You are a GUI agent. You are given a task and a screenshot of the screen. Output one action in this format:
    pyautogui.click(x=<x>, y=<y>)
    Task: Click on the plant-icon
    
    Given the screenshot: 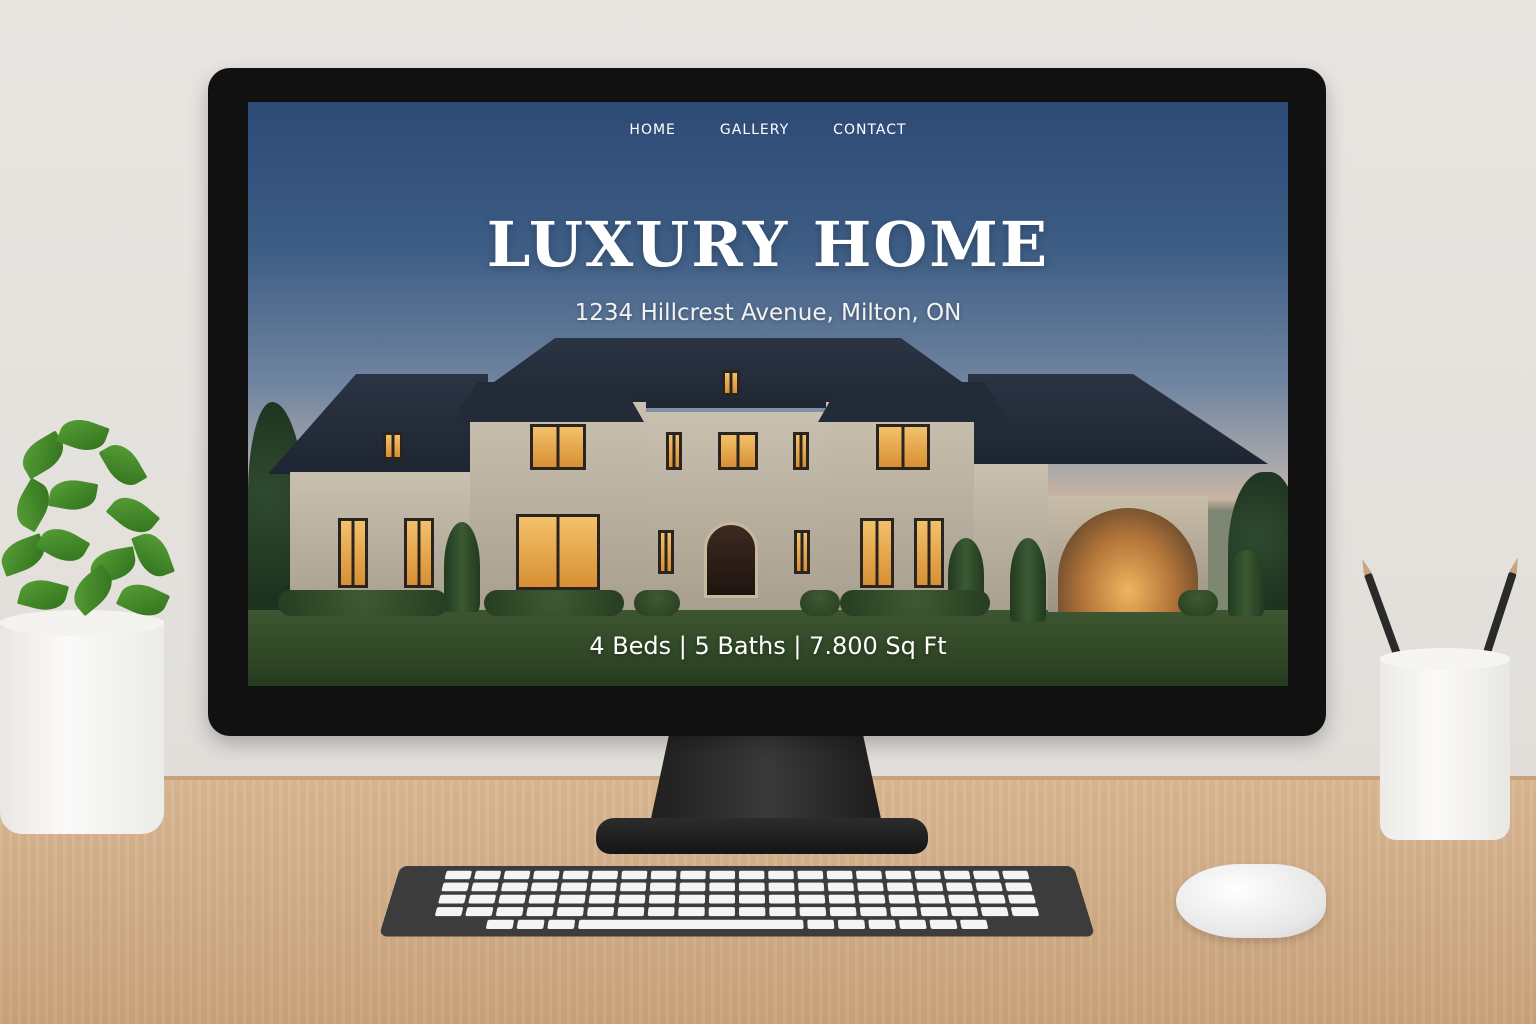 What is the action you would take?
    pyautogui.click(x=100, y=625)
    